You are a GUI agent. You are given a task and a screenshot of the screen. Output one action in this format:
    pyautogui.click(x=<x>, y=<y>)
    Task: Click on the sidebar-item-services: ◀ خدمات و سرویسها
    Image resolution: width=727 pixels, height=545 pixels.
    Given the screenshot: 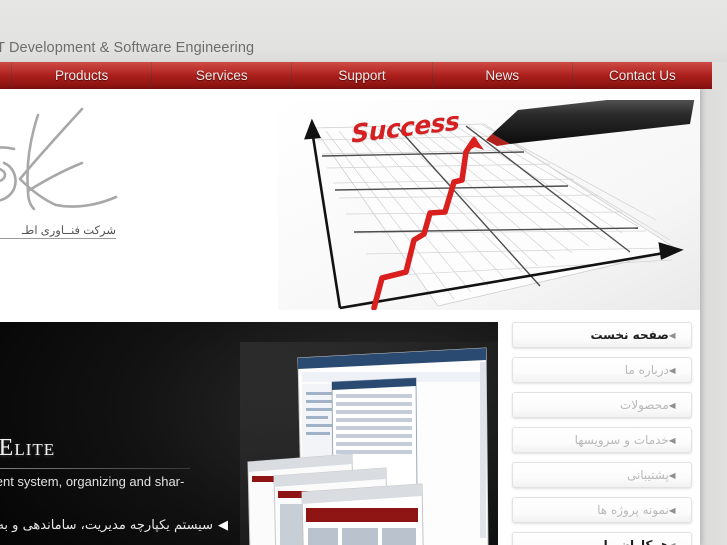 What is the action you would take?
    pyautogui.click(x=602, y=440)
    